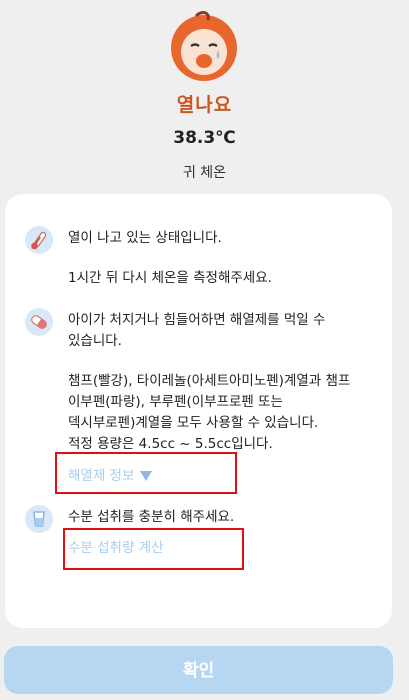 Image resolution: width=409 pixels, height=700 pixels. I want to click on measurement-method: 귀 체온, so click(204, 173).